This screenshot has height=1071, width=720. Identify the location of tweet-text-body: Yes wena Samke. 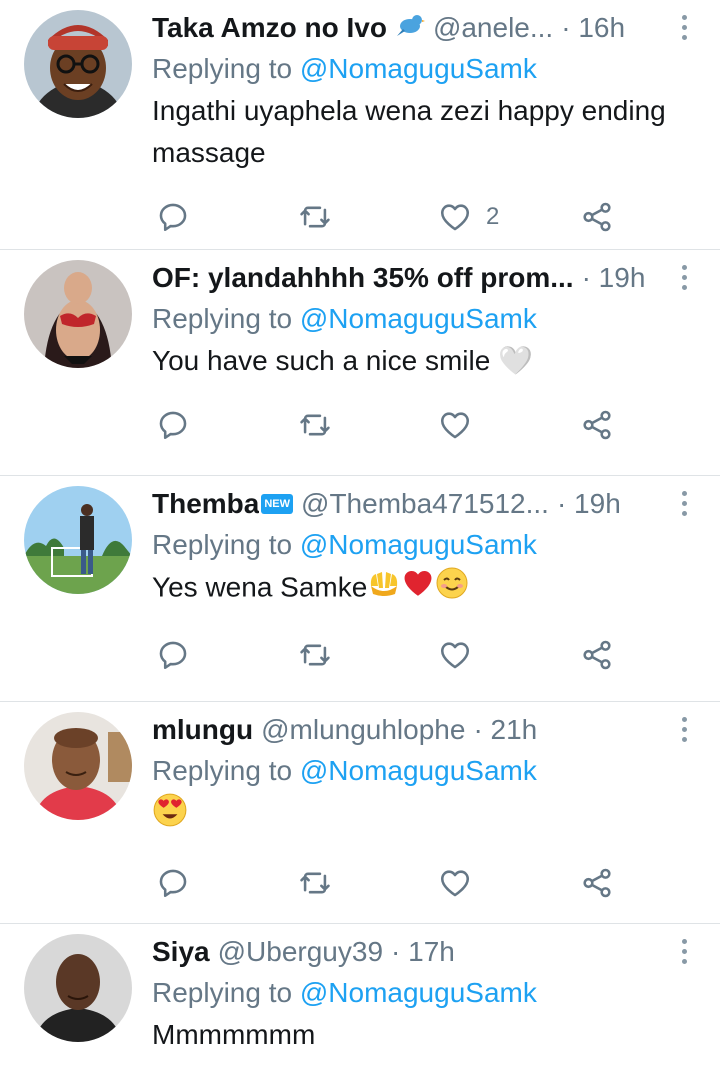
(260, 587).